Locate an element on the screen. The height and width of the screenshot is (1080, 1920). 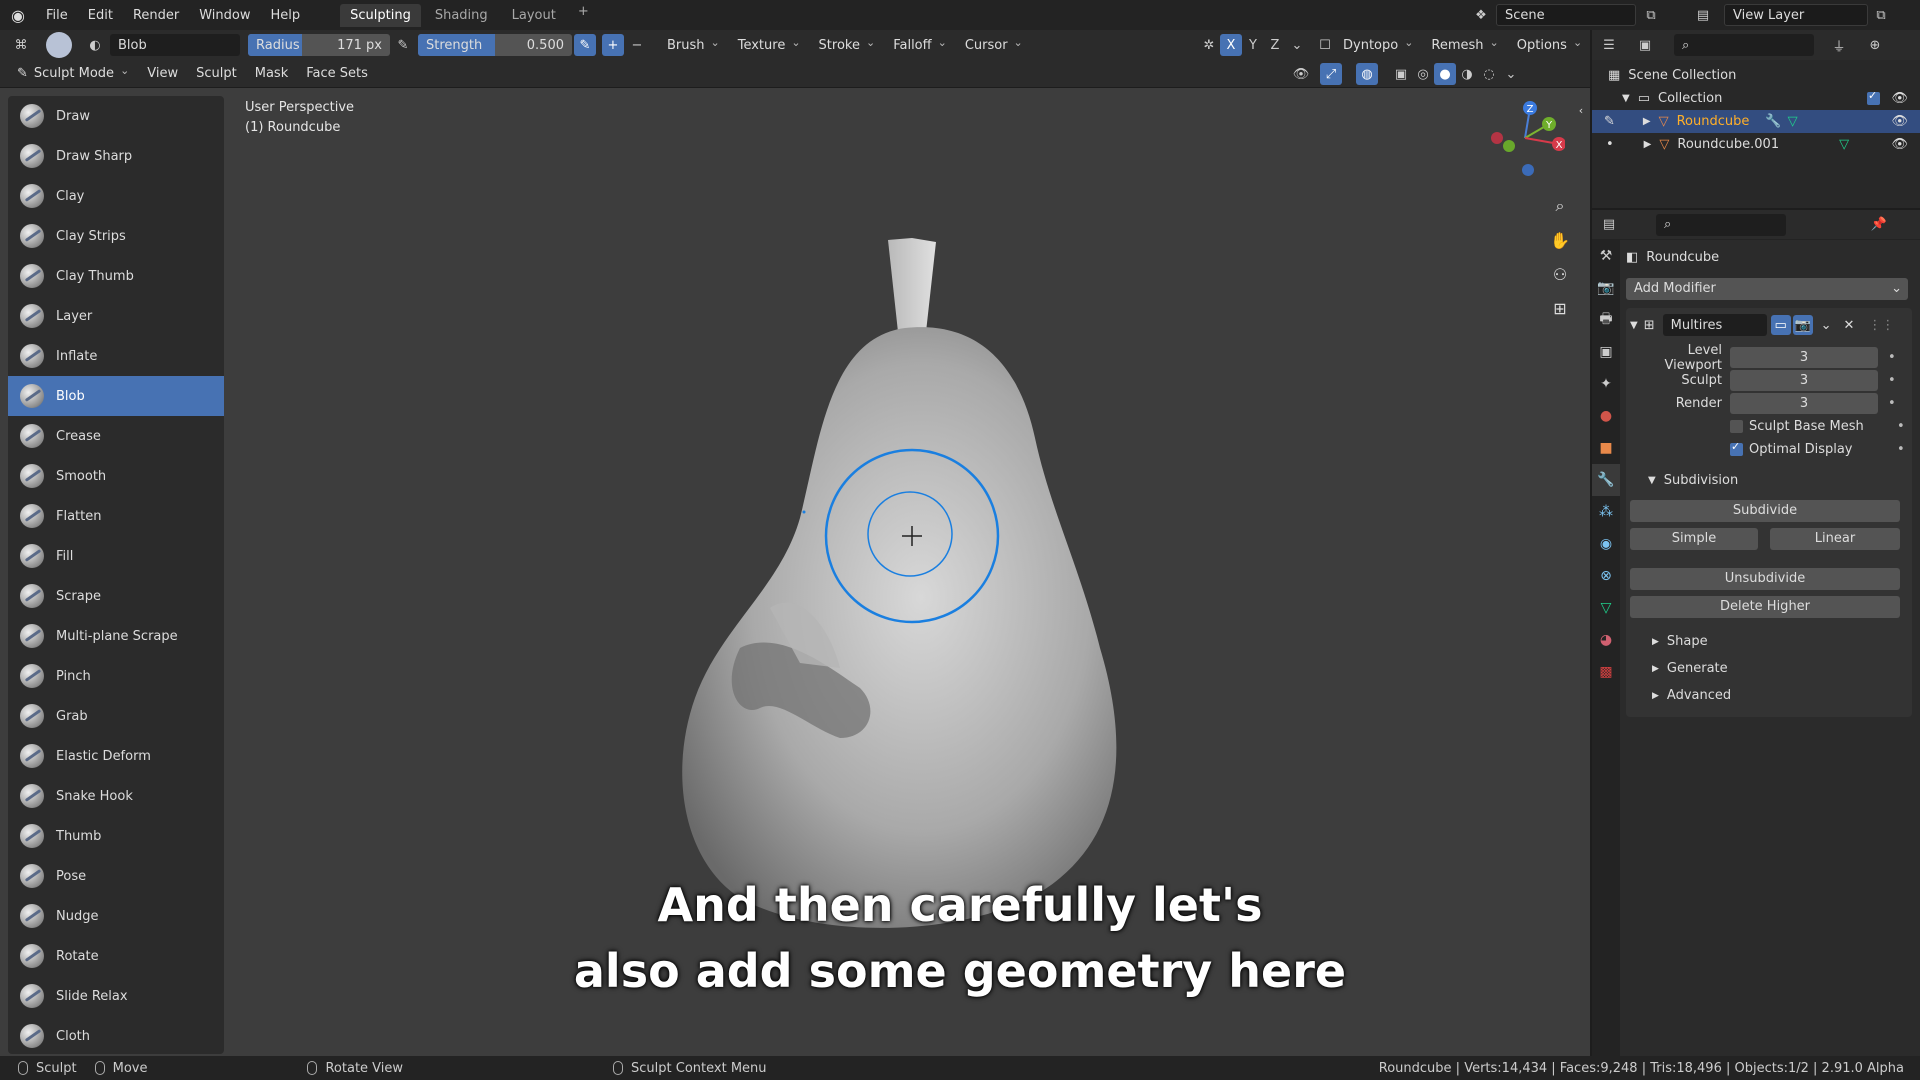
scene-tab-icon: ✦ is located at coordinates (1606, 384).